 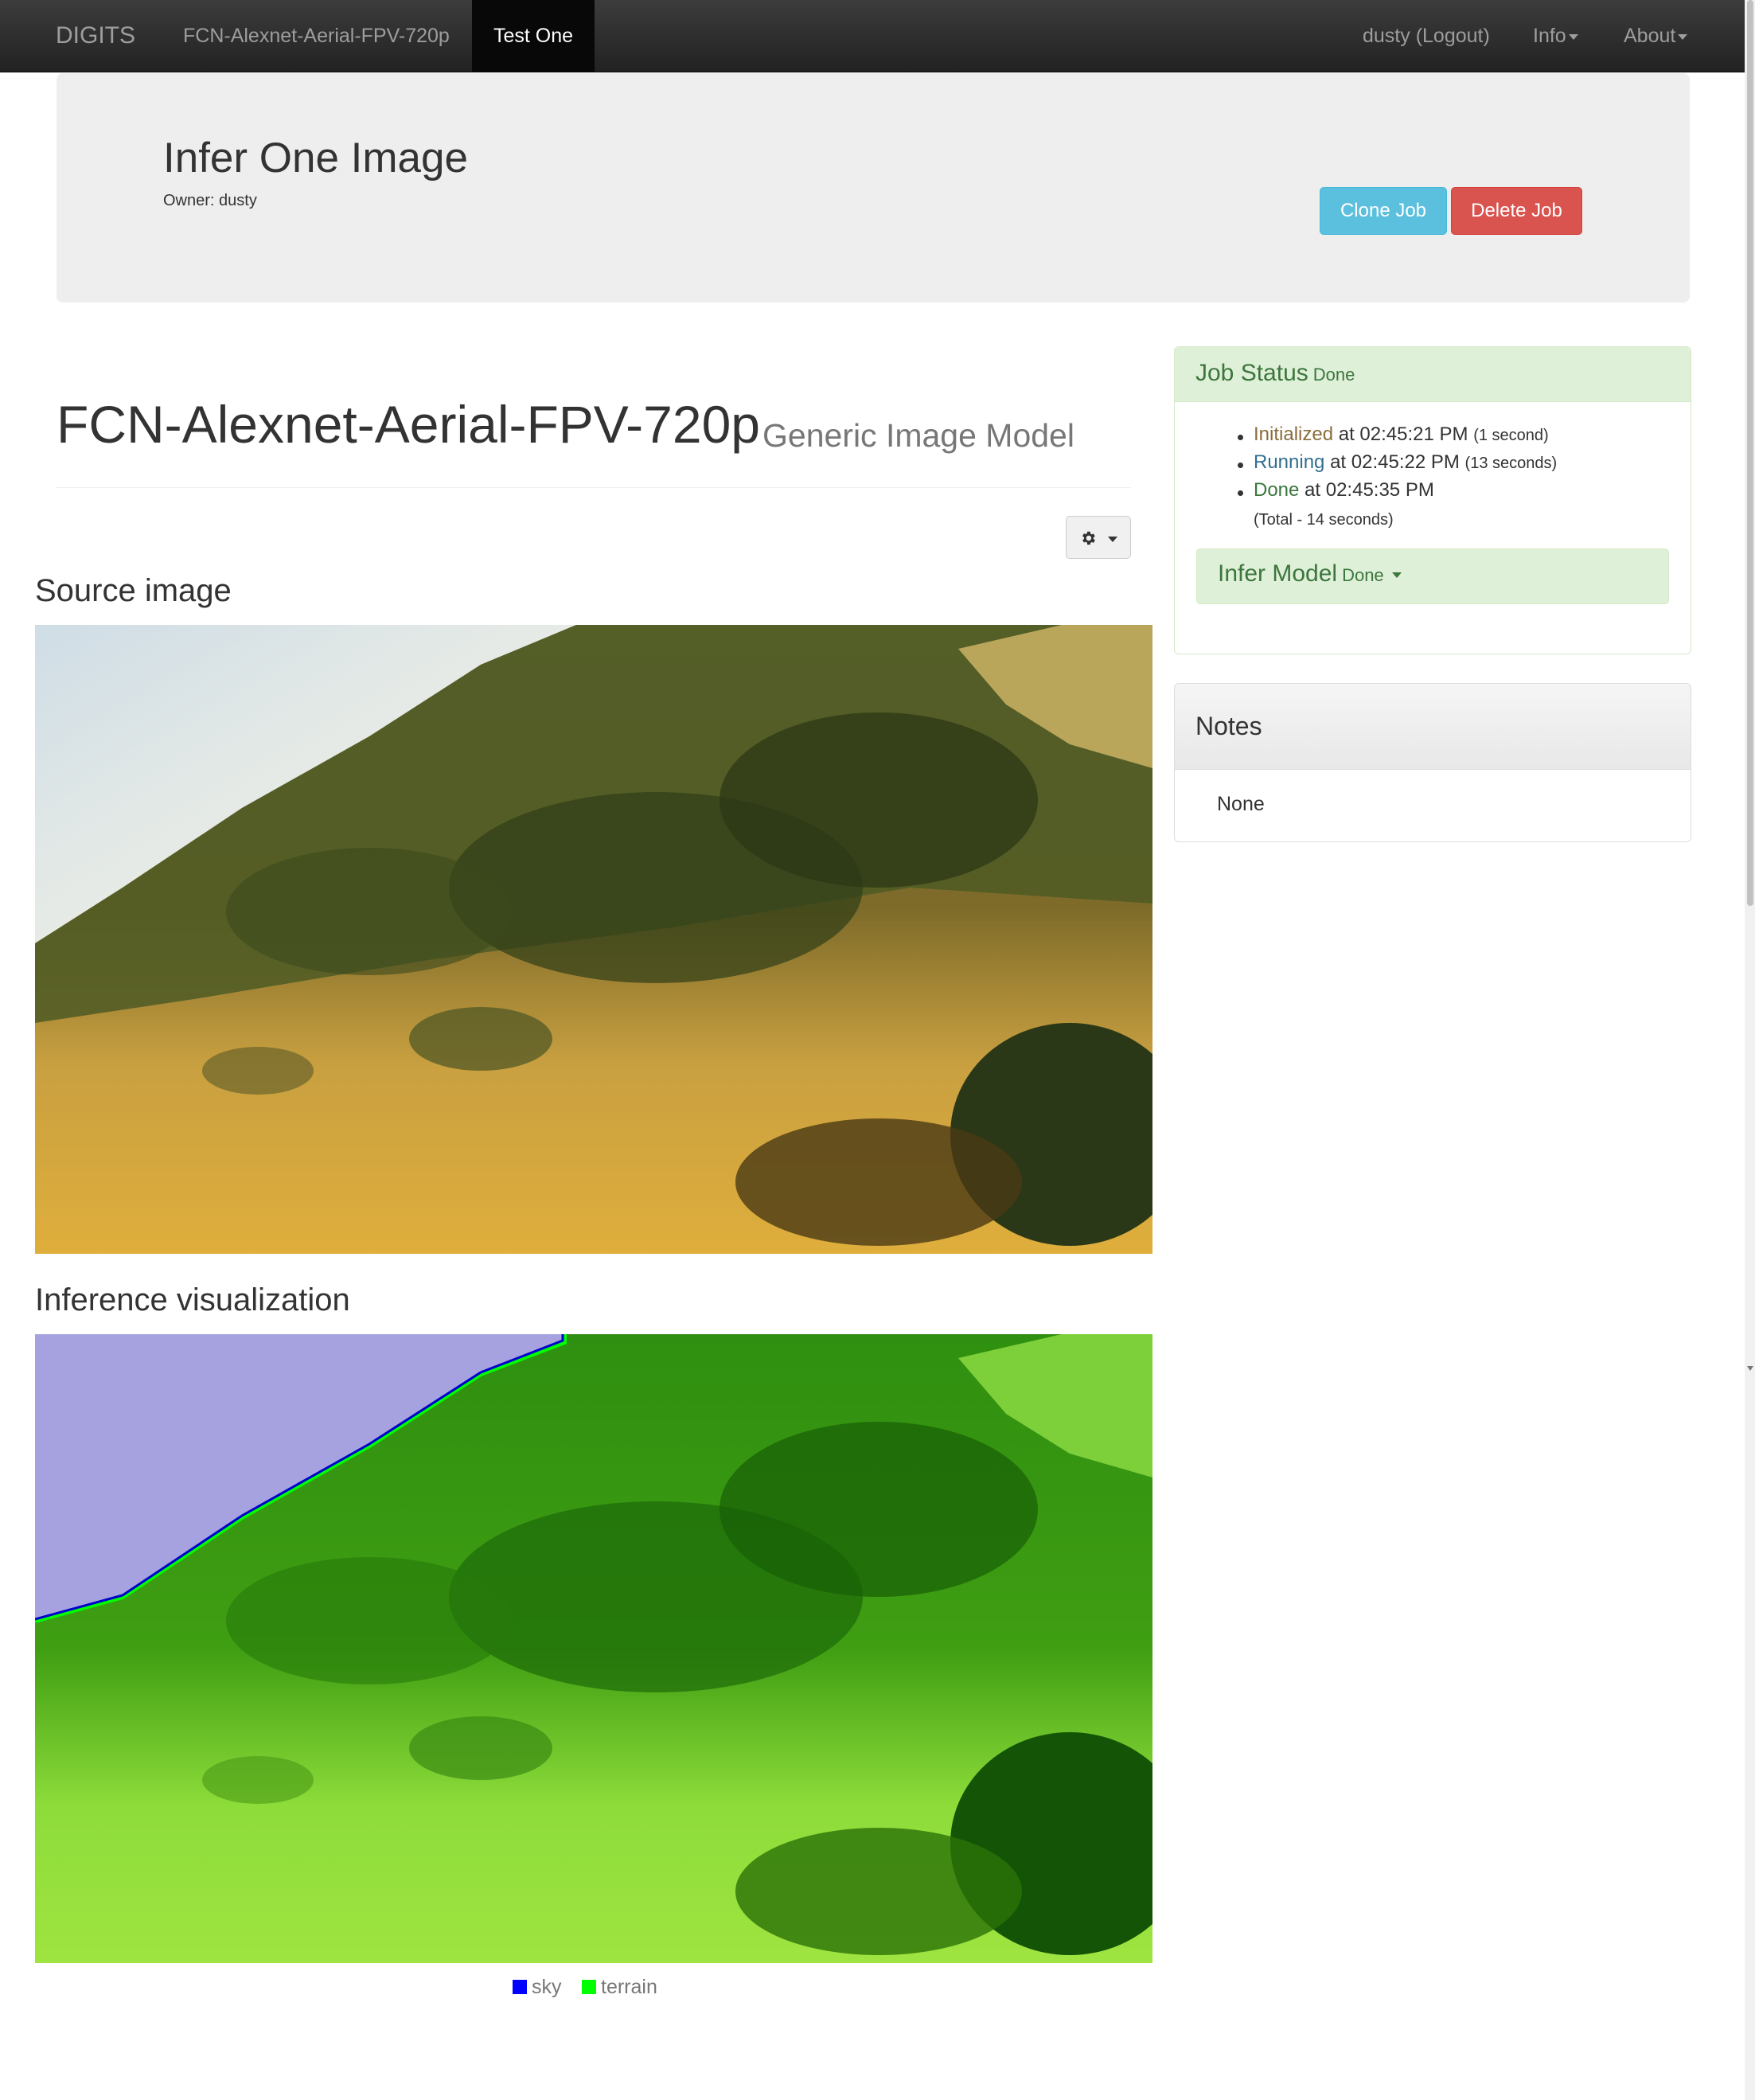 What do you see at coordinates (1098, 537) in the screenshot?
I see `settings-dropdown-button` at bounding box center [1098, 537].